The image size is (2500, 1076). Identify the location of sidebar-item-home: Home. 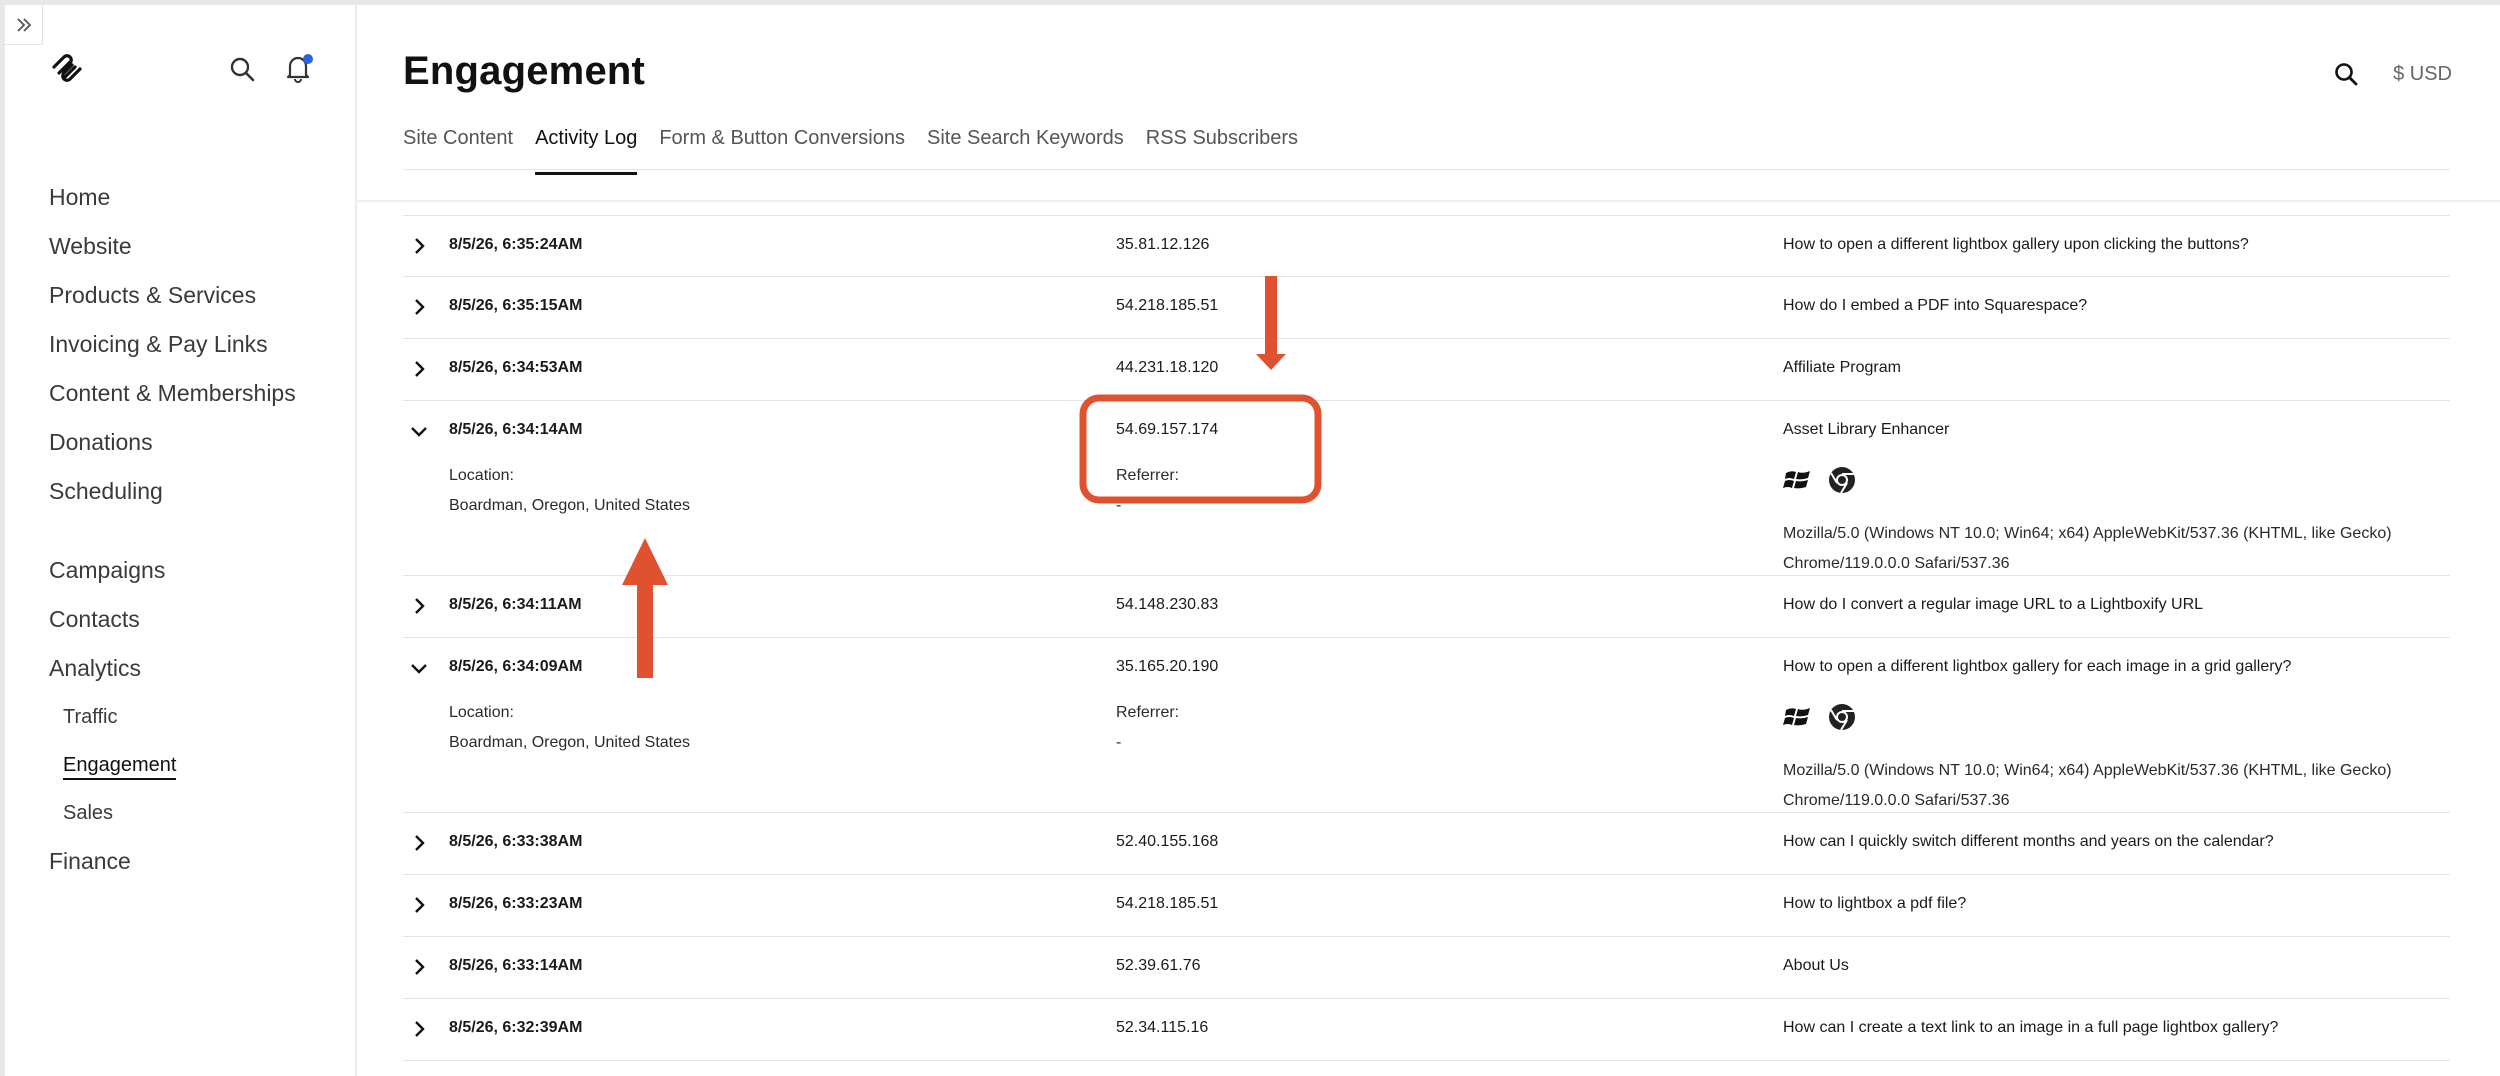
(172, 201).